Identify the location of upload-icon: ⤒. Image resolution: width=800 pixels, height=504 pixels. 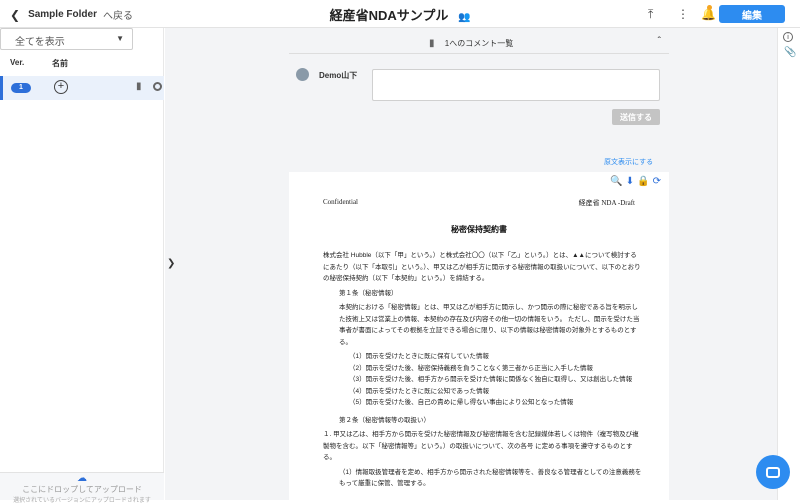
(650, 14).